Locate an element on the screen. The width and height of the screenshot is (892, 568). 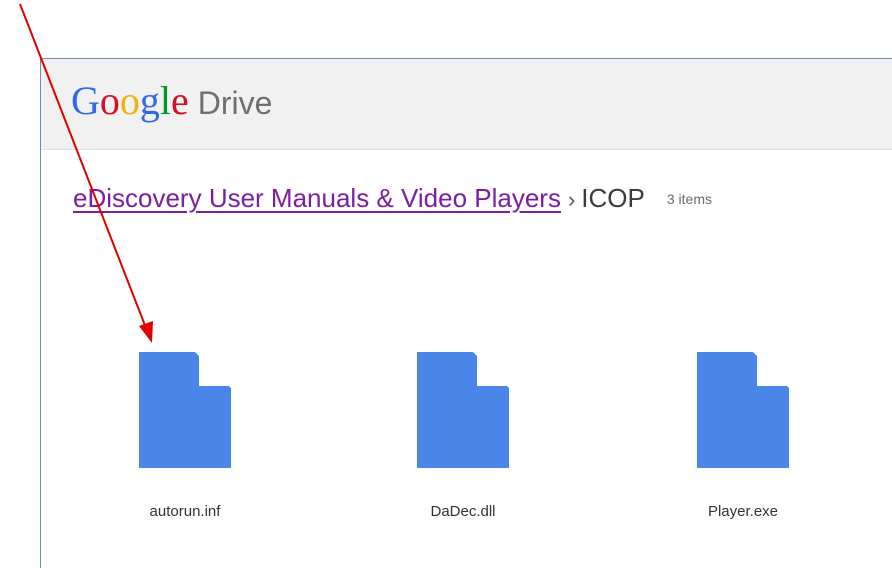
logo-letter-l: l is located at coordinates (165, 100).